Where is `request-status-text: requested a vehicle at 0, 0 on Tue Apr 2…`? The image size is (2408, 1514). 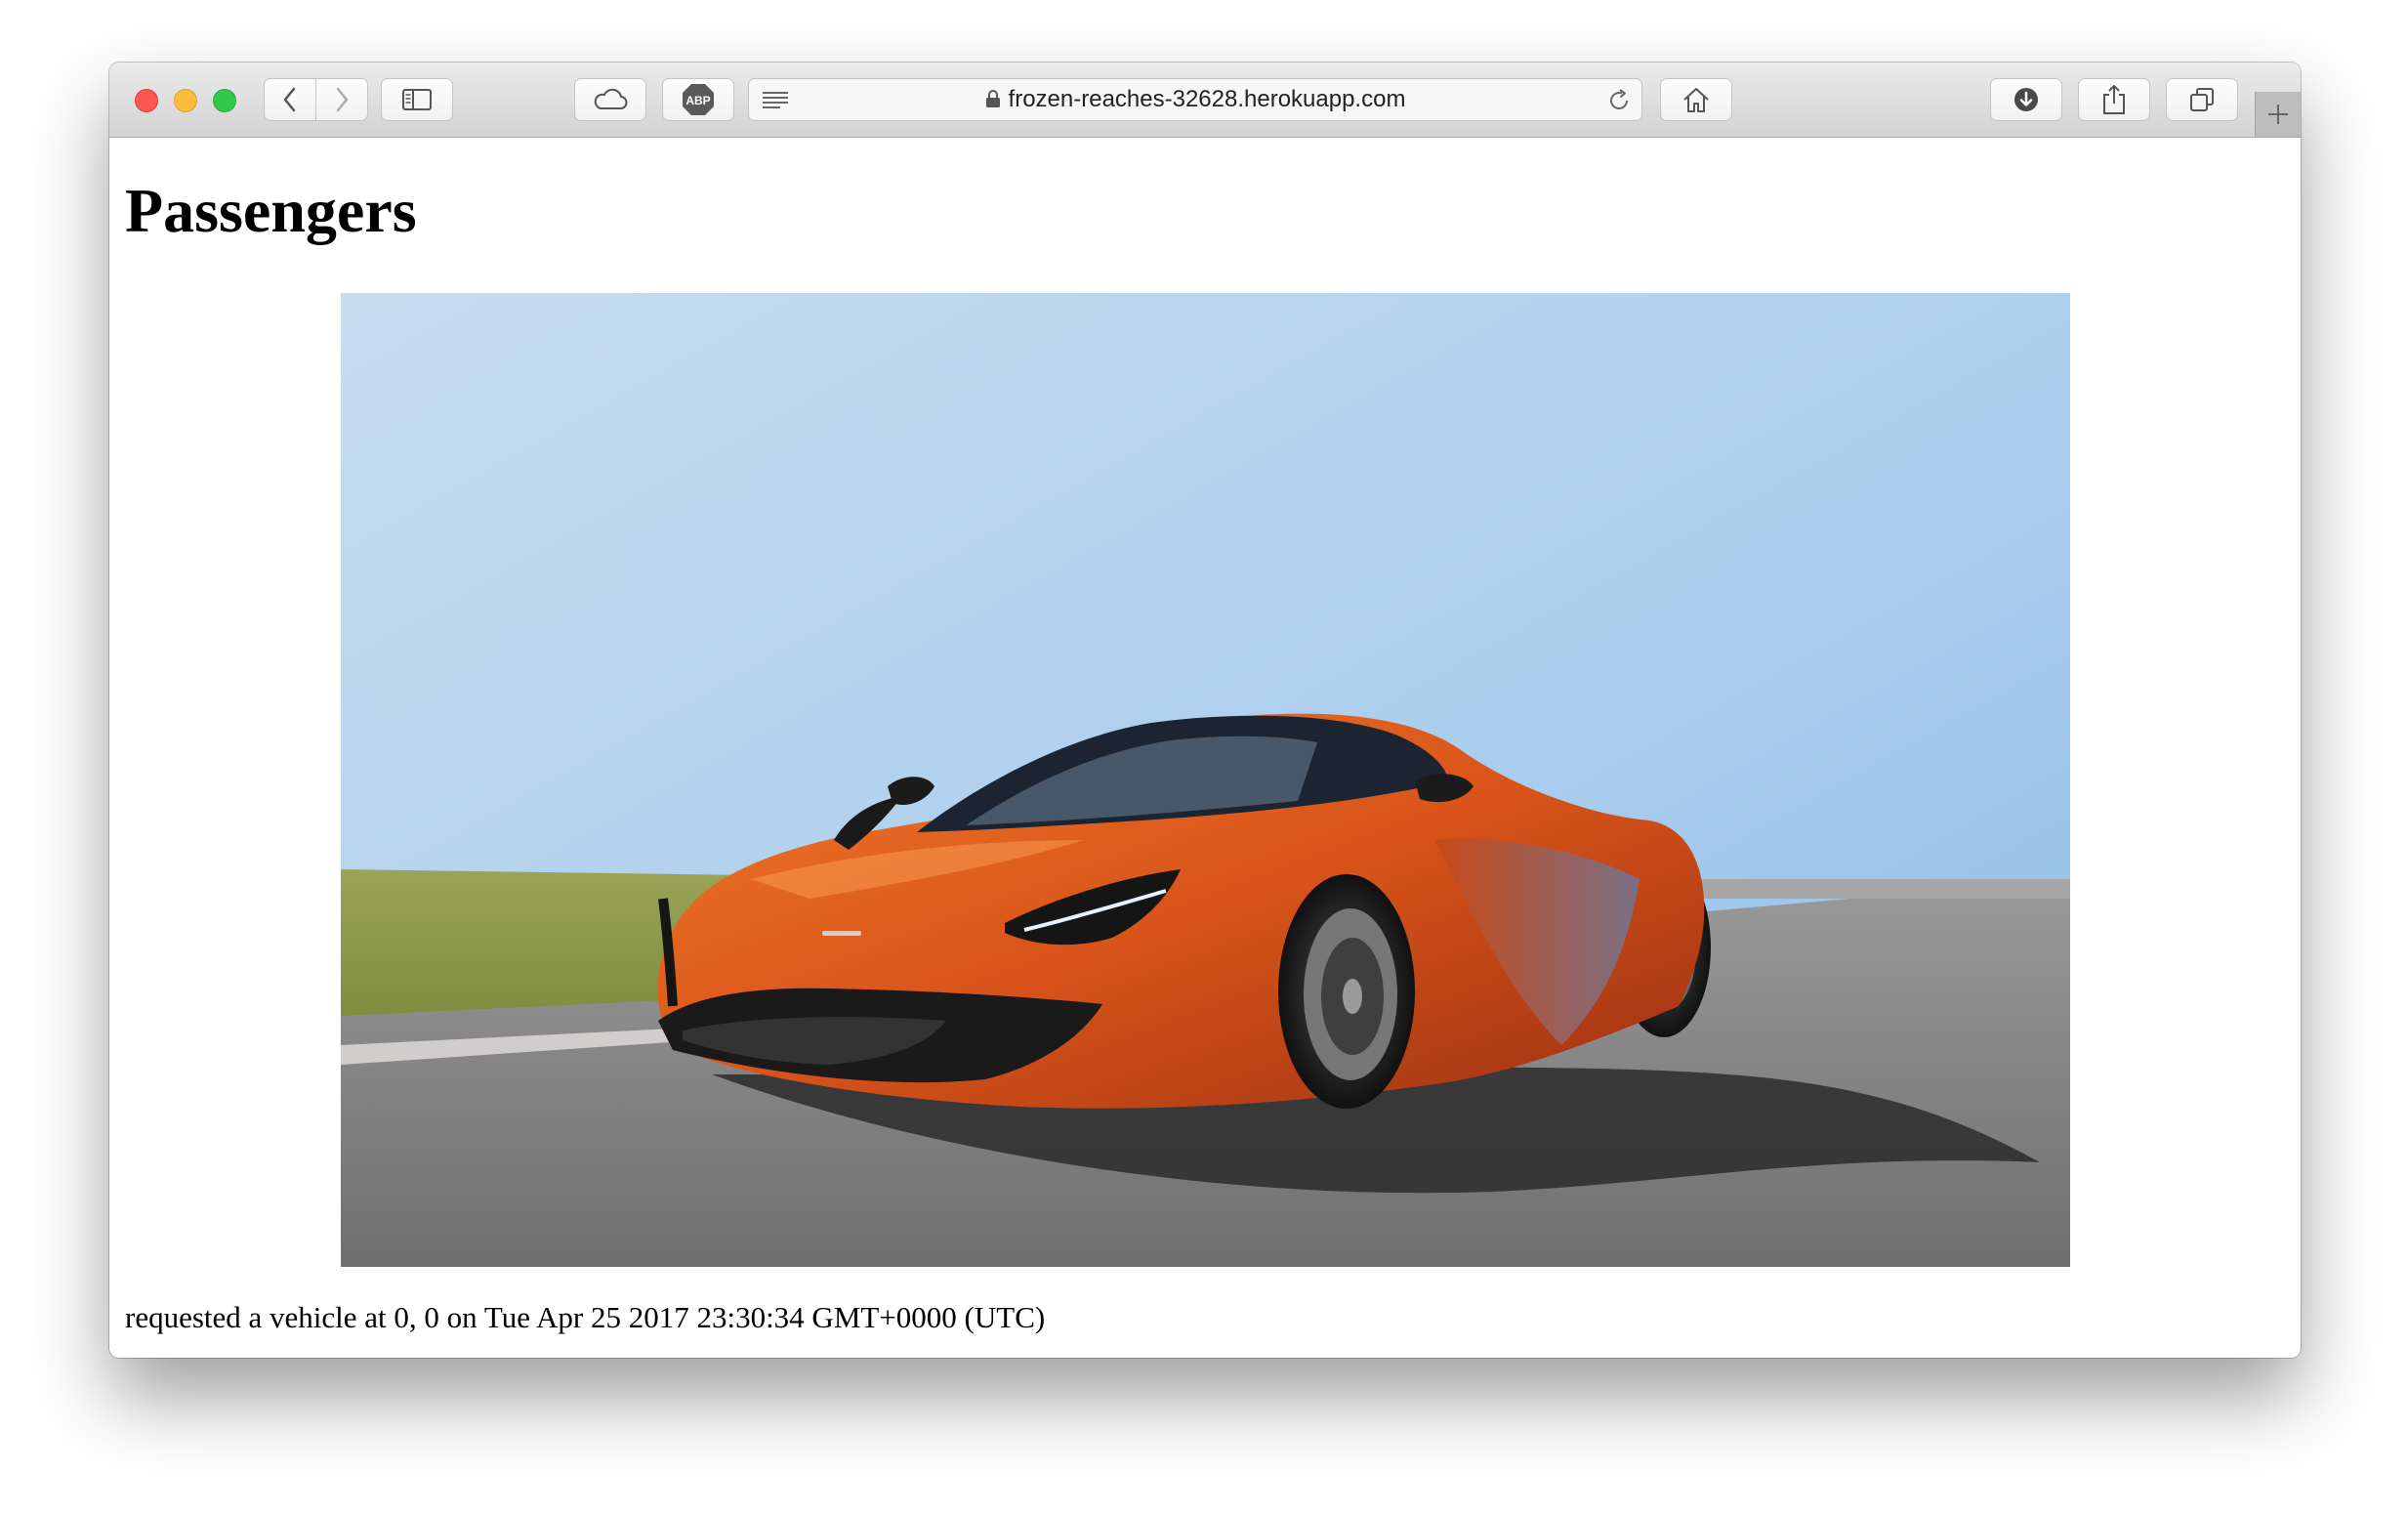
request-status-text: requested a vehicle at 0, 0 on Tue Apr 2… is located at coordinates (585, 1317).